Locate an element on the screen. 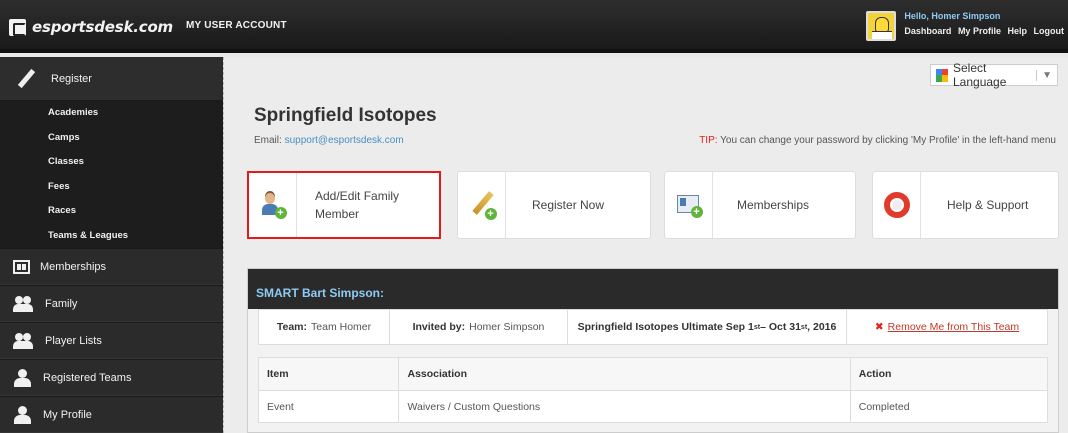 The image size is (1068, 433). submenu-item-fees: Fees is located at coordinates (135, 187).